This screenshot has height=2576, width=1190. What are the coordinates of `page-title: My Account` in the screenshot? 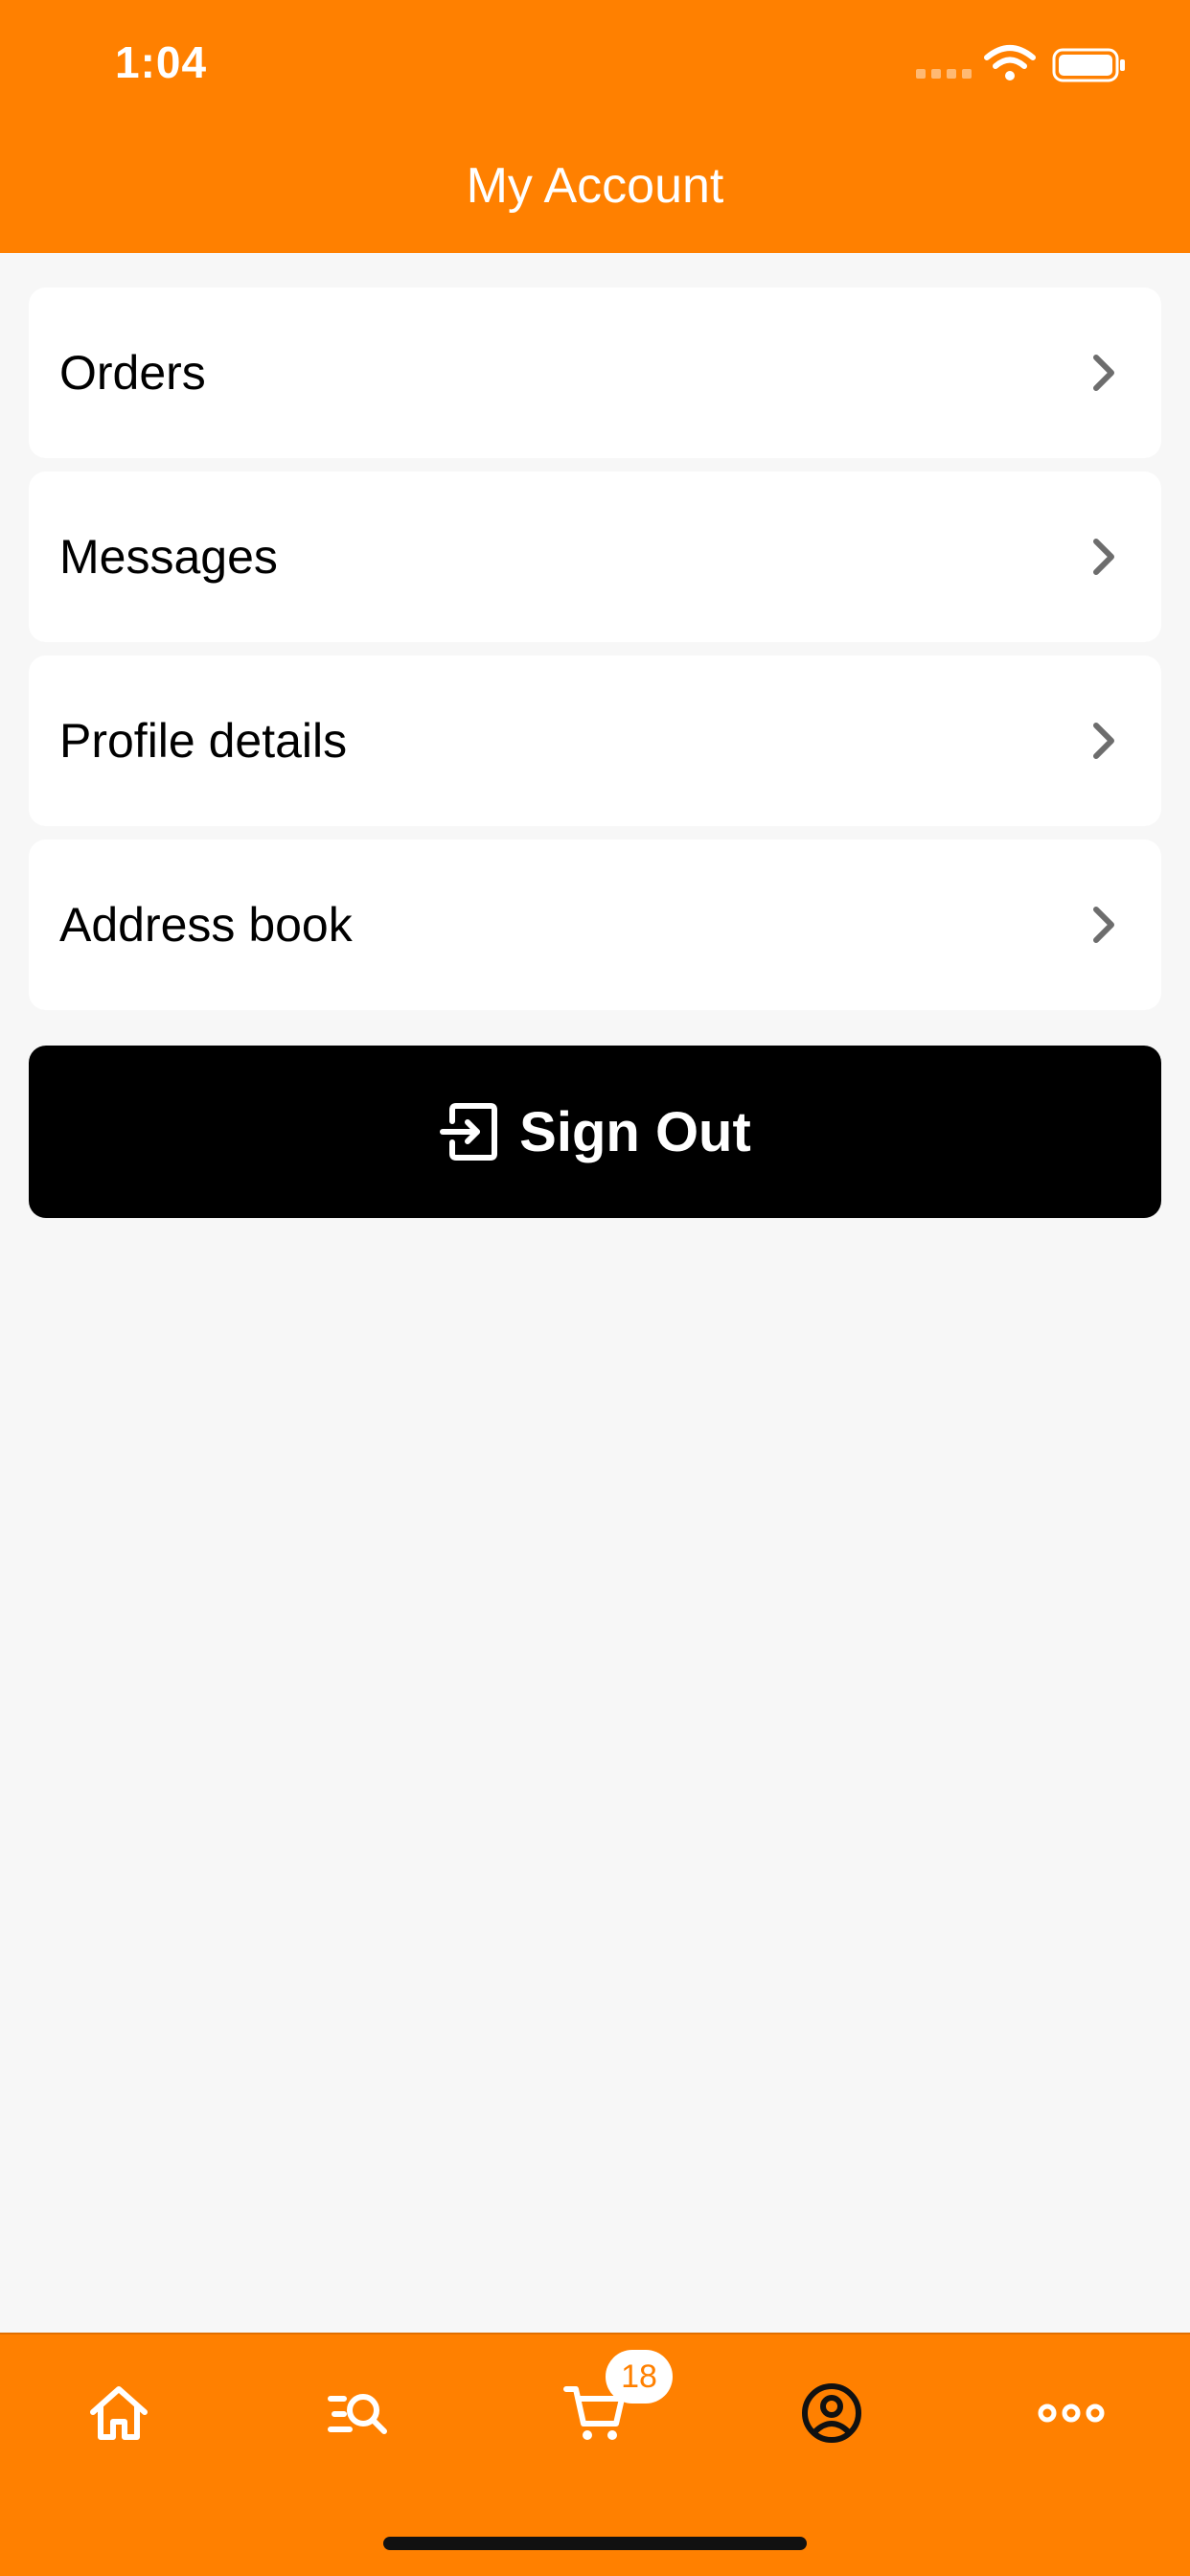 It's located at (595, 186).